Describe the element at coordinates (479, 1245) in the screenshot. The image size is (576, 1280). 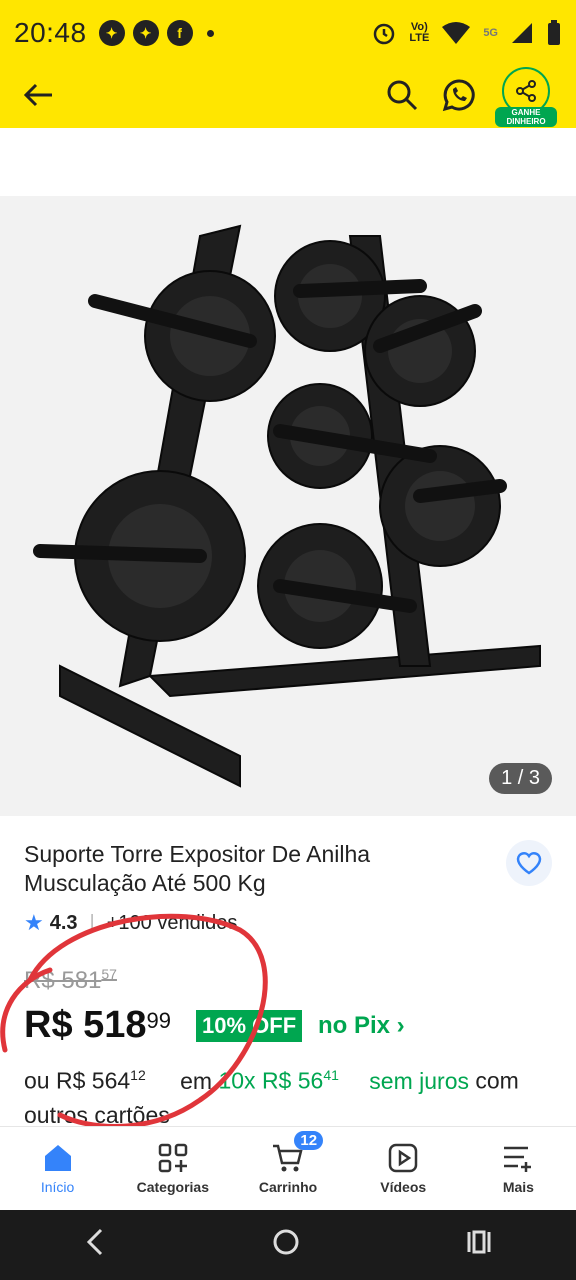
I see `system-recents-icon` at that location.